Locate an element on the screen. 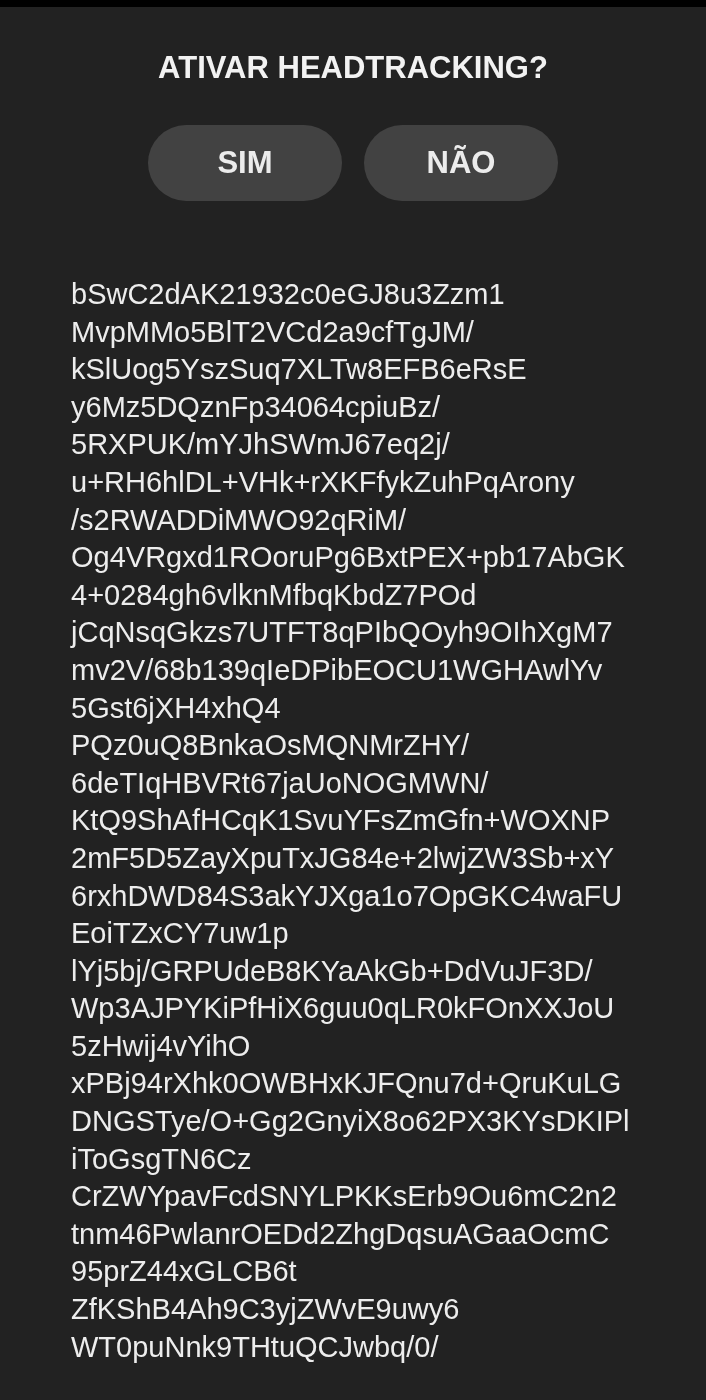  encoded-text-line: Wp3AJPYKiPfHiX6guu0qLR0kFOnXXJoU is located at coordinates (343, 1009).